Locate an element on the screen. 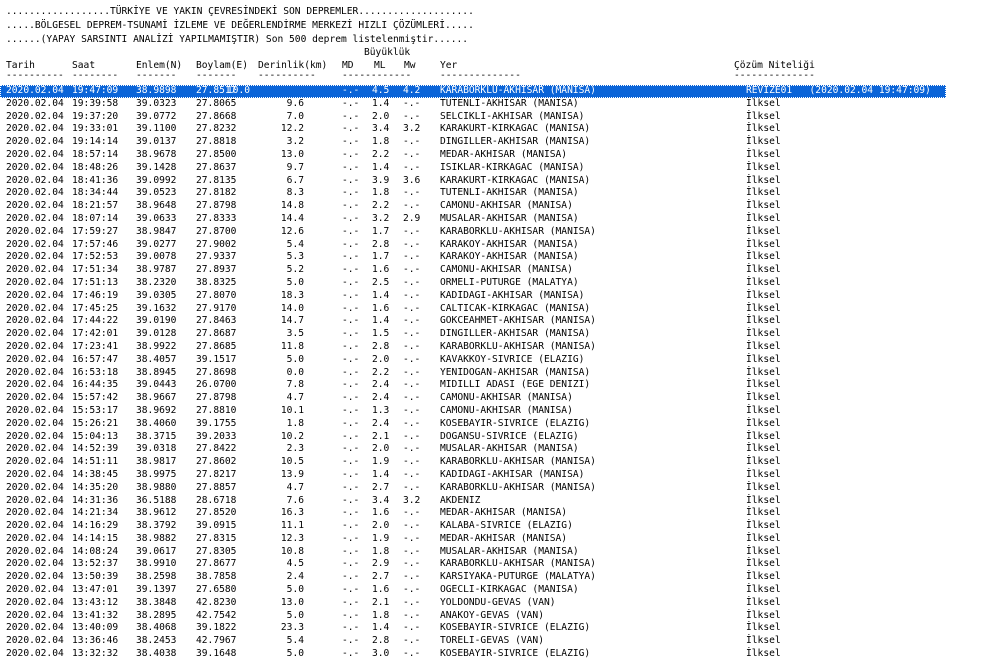 This screenshot has width=1000, height=661. cell-depth: 23.3 is located at coordinates (292, 628).